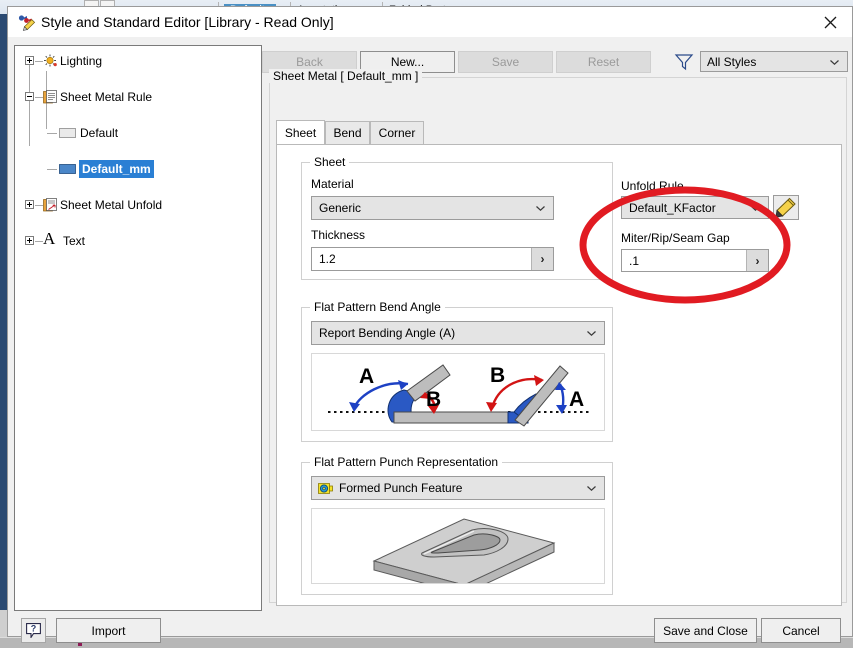 Image resolution: width=853 pixels, height=648 pixels. Describe the element at coordinates (27, 23) in the screenshot. I see `style-editor-icon` at that location.